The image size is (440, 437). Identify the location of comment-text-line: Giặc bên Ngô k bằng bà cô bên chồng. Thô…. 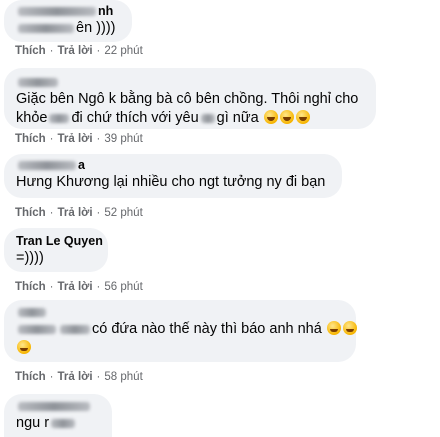
(187, 99).